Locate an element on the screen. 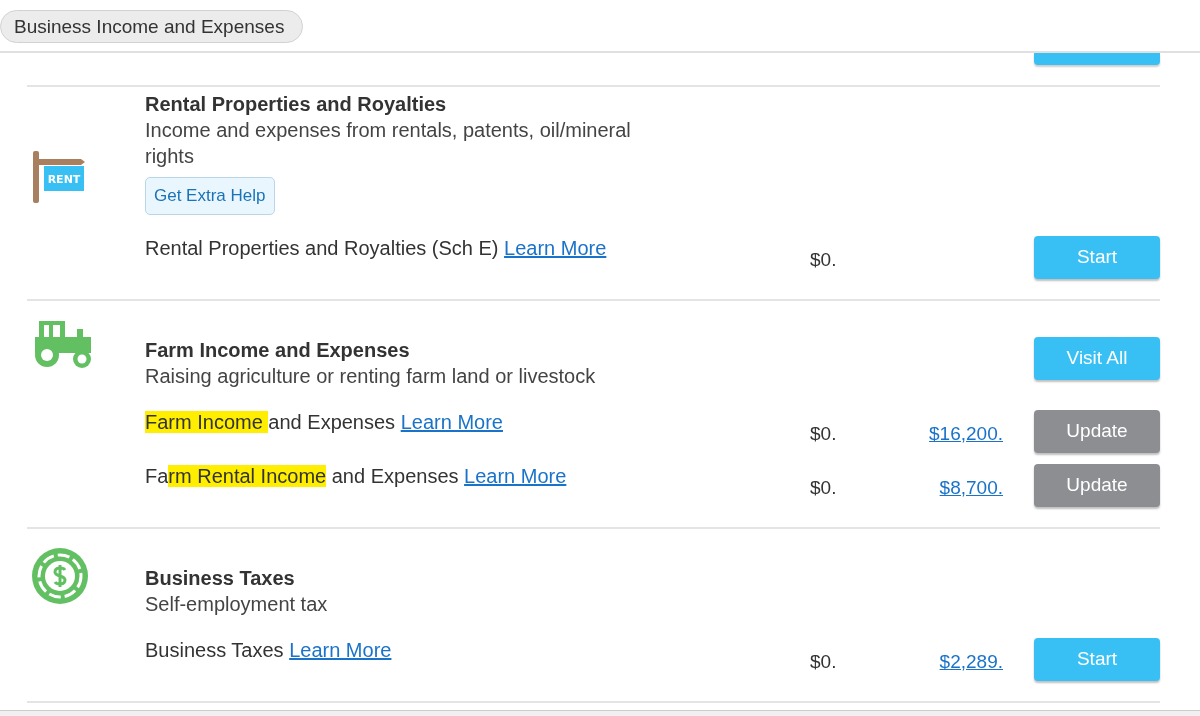 The height and width of the screenshot is (716, 1200). item-label: Business Taxes Learn More is located at coordinates (269, 649).